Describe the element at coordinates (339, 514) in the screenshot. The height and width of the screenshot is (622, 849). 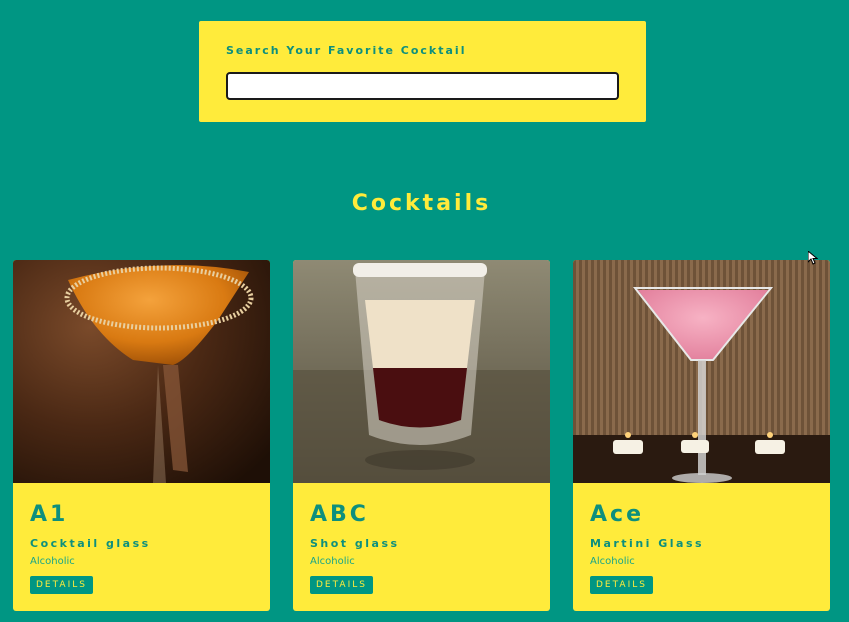
I see `cocktail-name: ABC` at that location.